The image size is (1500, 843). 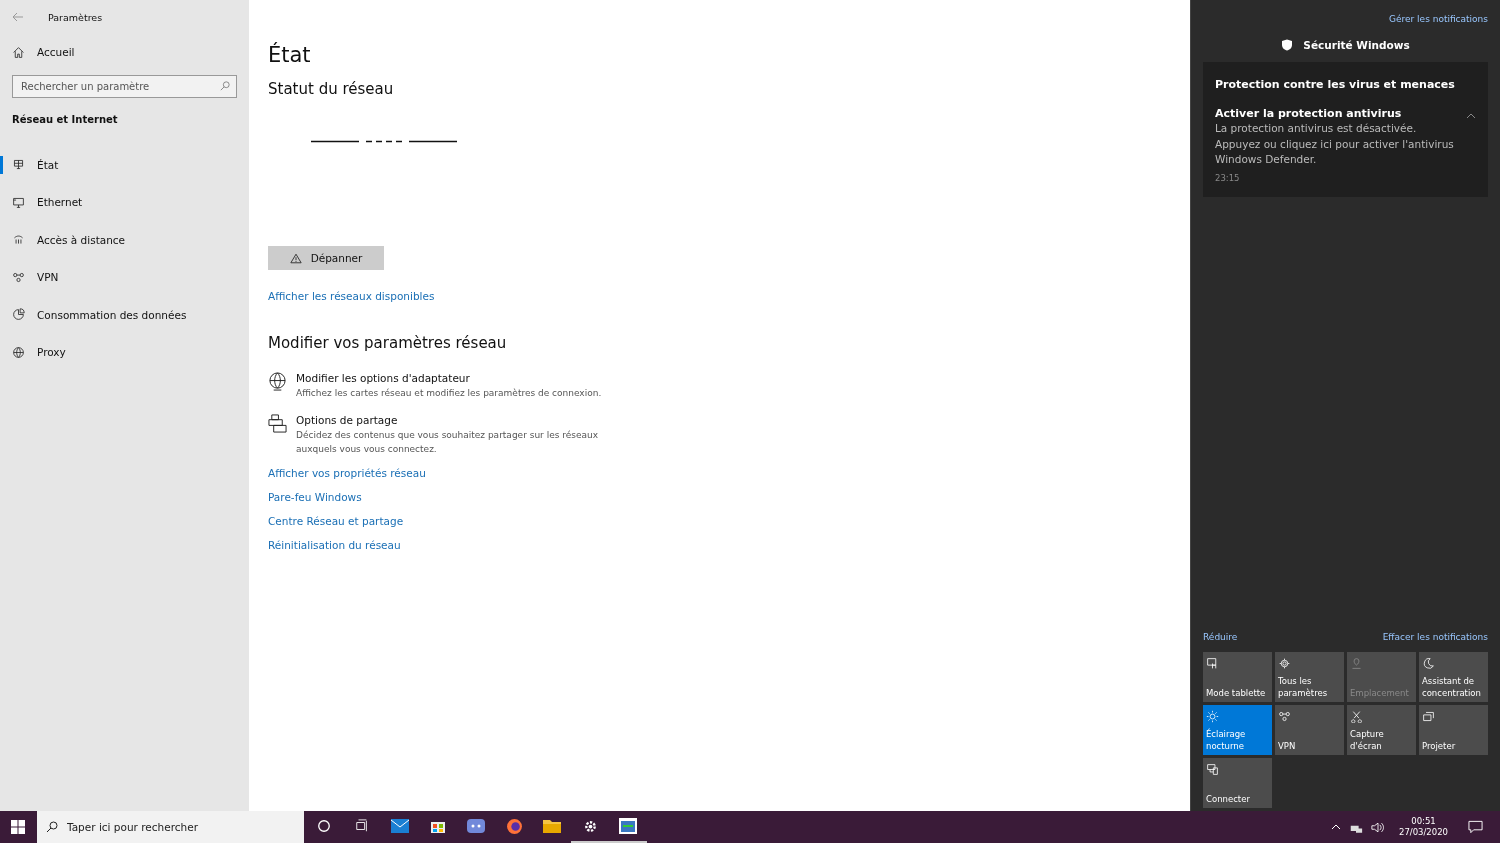 What do you see at coordinates (1428, 663) in the screenshot?
I see `moon-icon` at bounding box center [1428, 663].